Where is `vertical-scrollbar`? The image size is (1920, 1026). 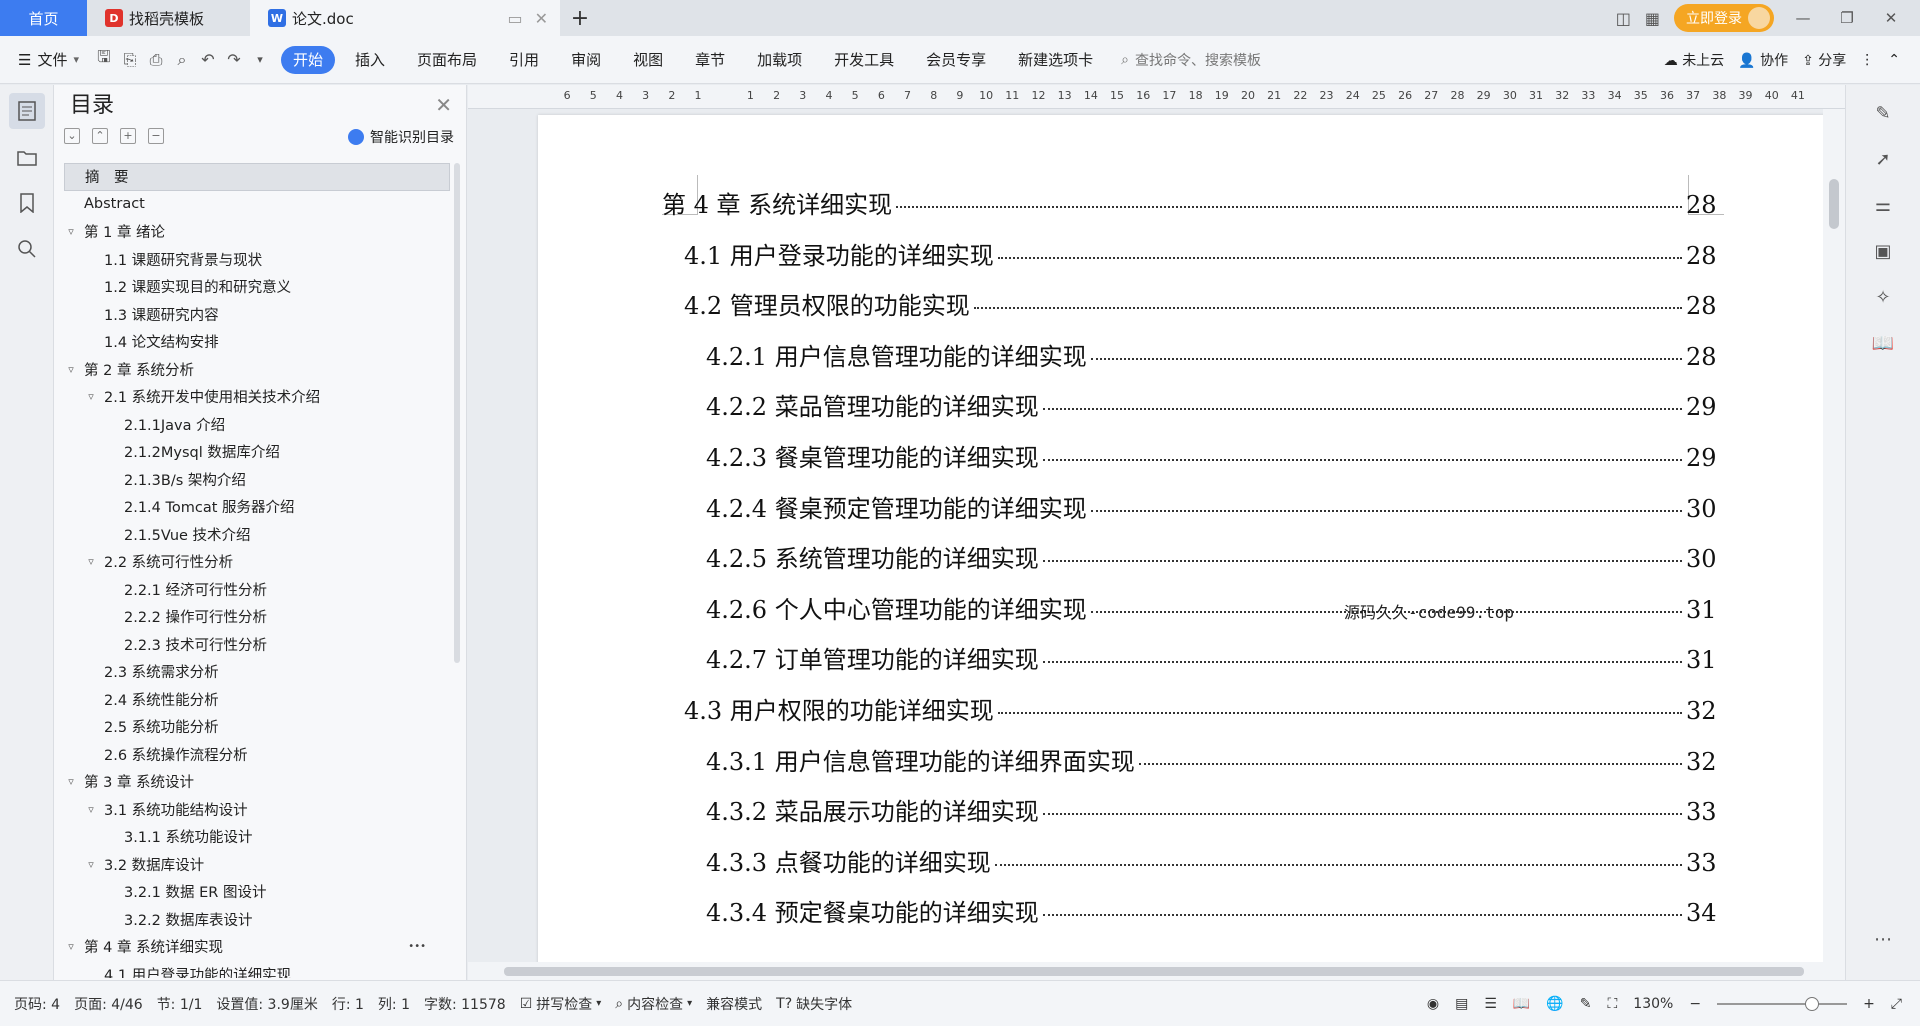
vertical-scrollbar is located at coordinates (1834, 544).